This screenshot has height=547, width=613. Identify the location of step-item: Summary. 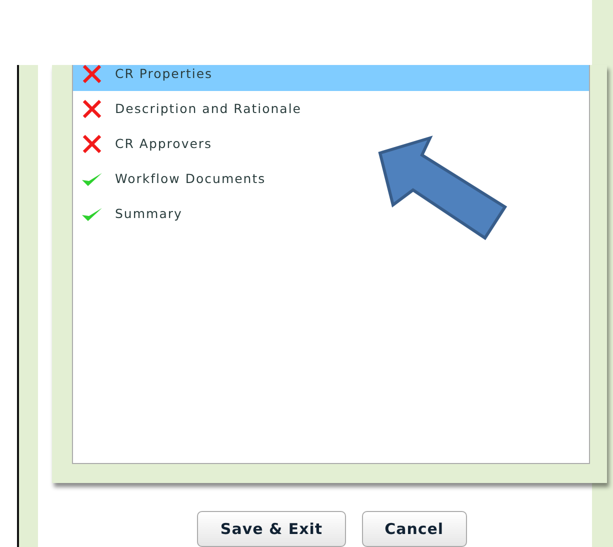
(331, 213).